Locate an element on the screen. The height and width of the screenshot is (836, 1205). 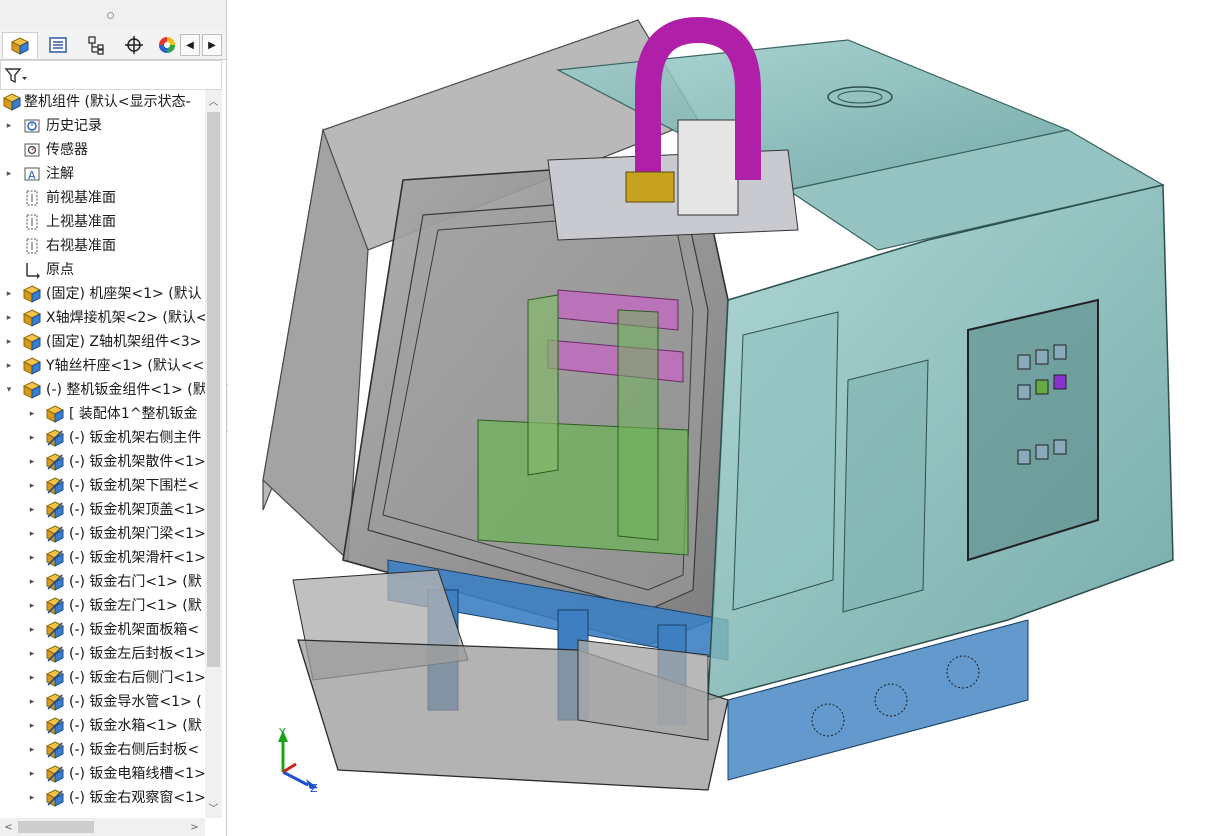
tree-item-label: (-) 整机钣金组件<1> (默 is located at coordinates (125, 390).